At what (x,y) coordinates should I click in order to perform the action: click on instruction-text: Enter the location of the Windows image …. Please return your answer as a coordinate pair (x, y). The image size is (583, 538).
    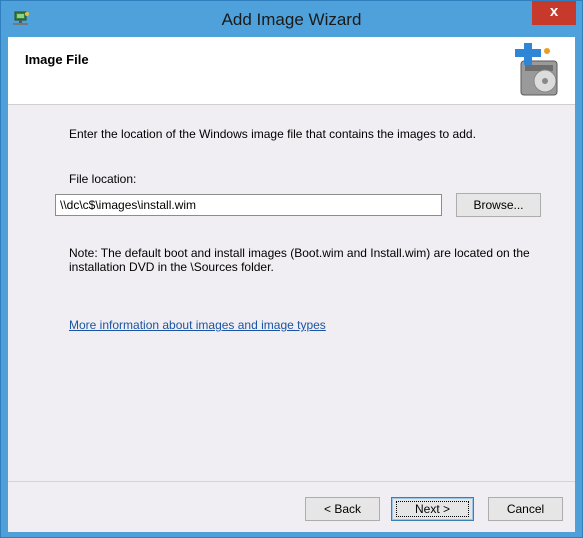
    Looking at the image, I should click on (272, 134).